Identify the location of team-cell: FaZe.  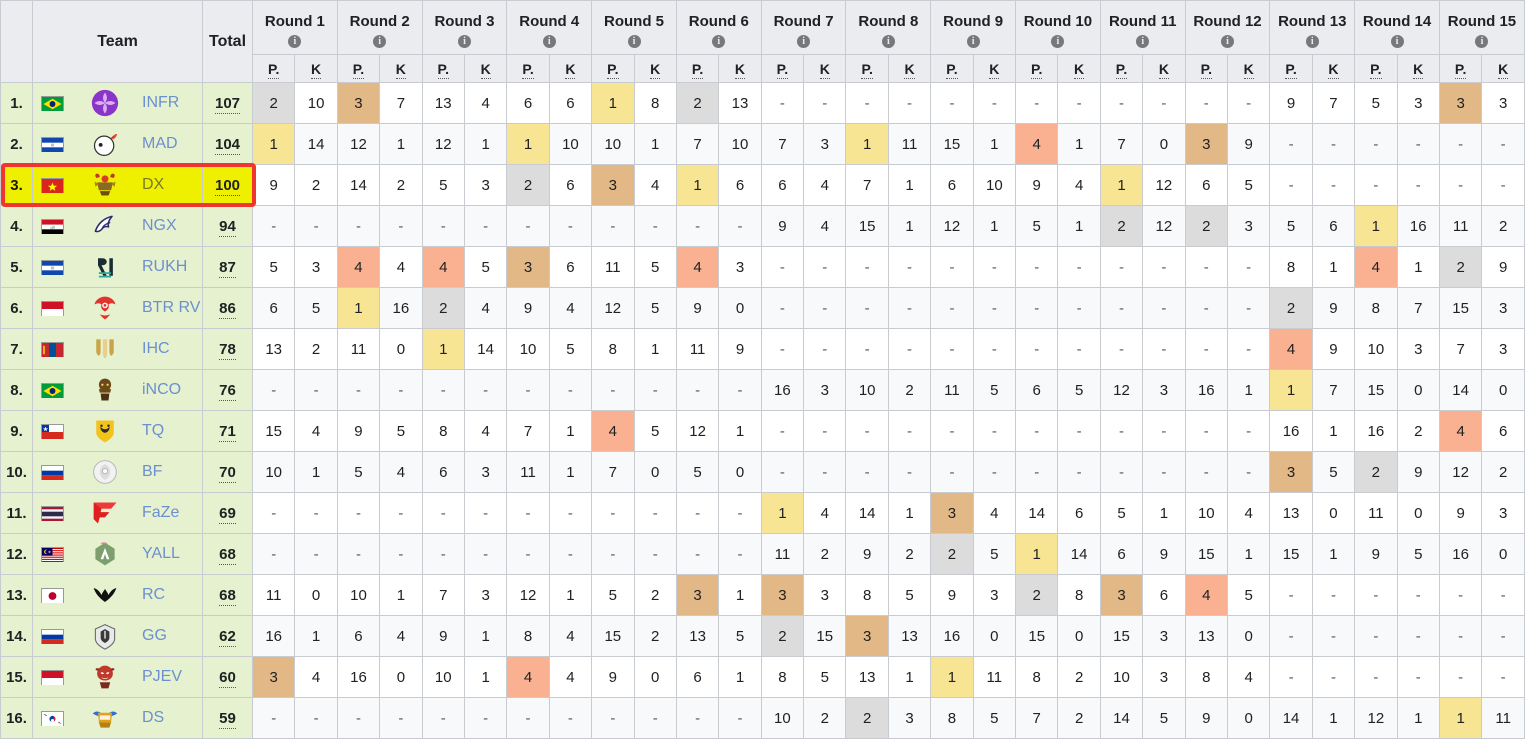
(117, 513).